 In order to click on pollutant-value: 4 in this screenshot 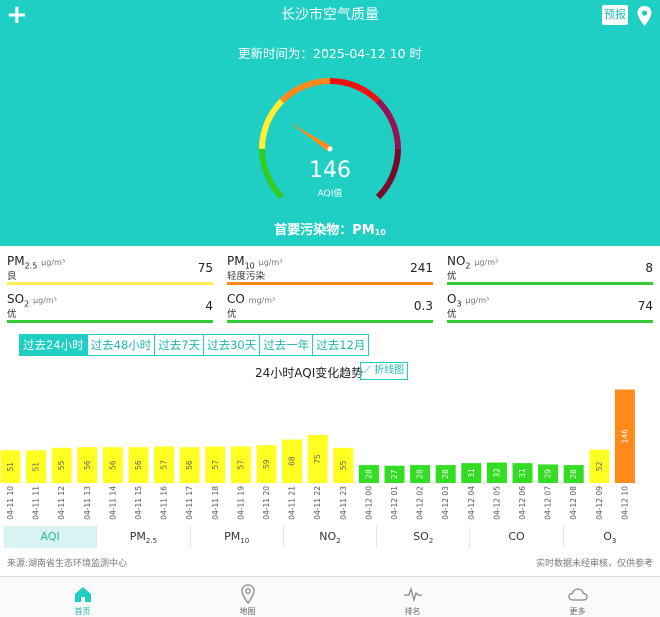, I will do `click(209, 306)`.